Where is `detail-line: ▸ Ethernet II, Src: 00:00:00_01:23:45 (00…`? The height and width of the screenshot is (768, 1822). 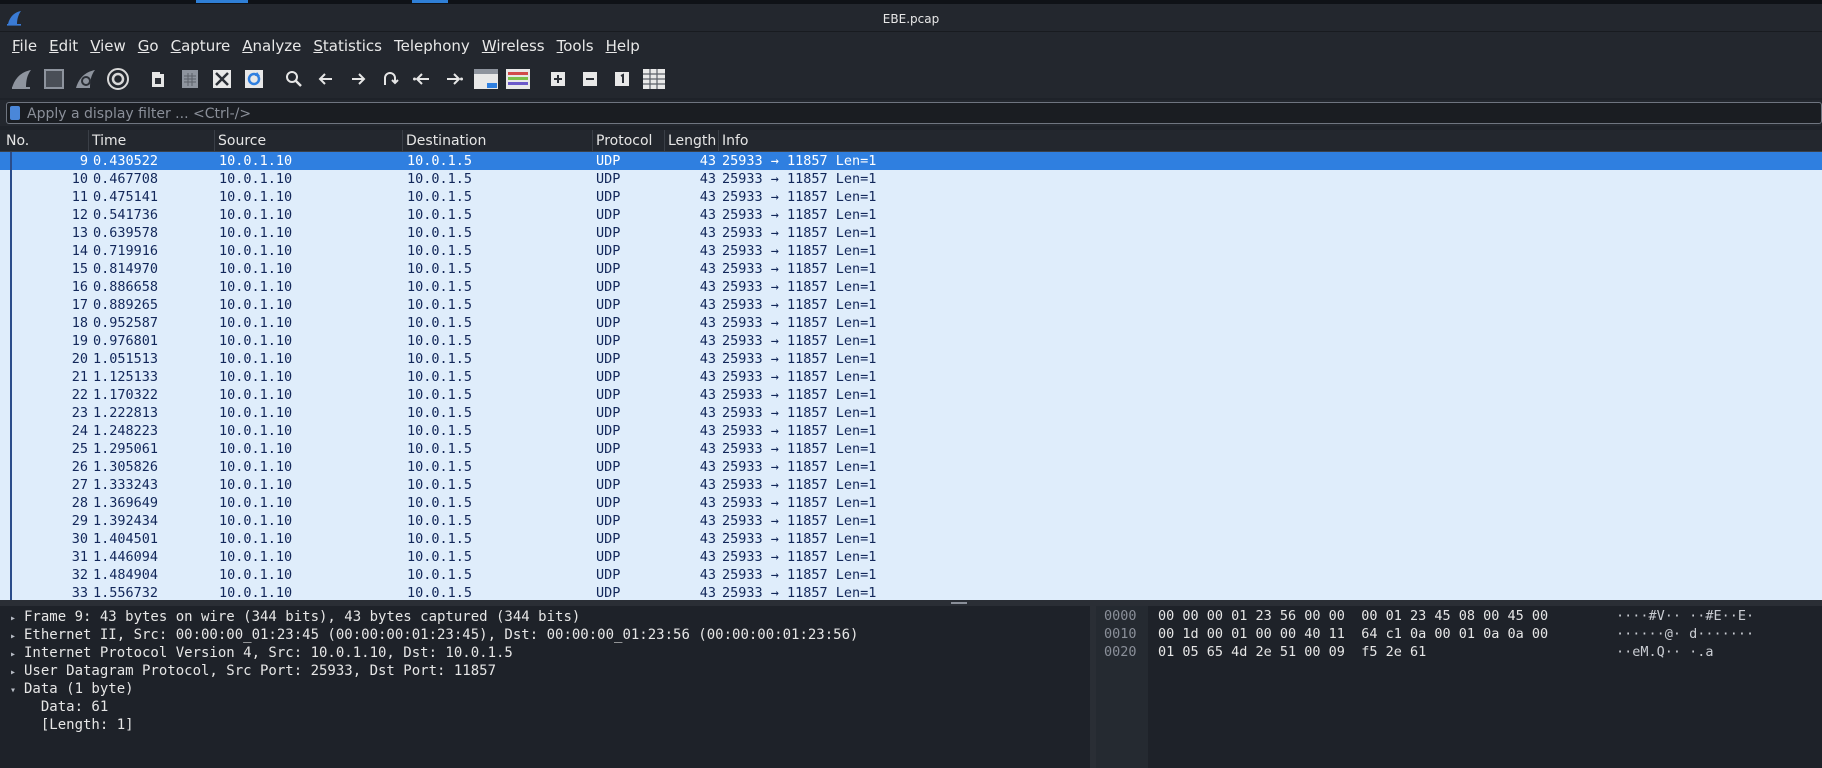 detail-line: ▸ Ethernet II, Src: 00:00:00_01:23:45 (00… is located at coordinates (434, 635).